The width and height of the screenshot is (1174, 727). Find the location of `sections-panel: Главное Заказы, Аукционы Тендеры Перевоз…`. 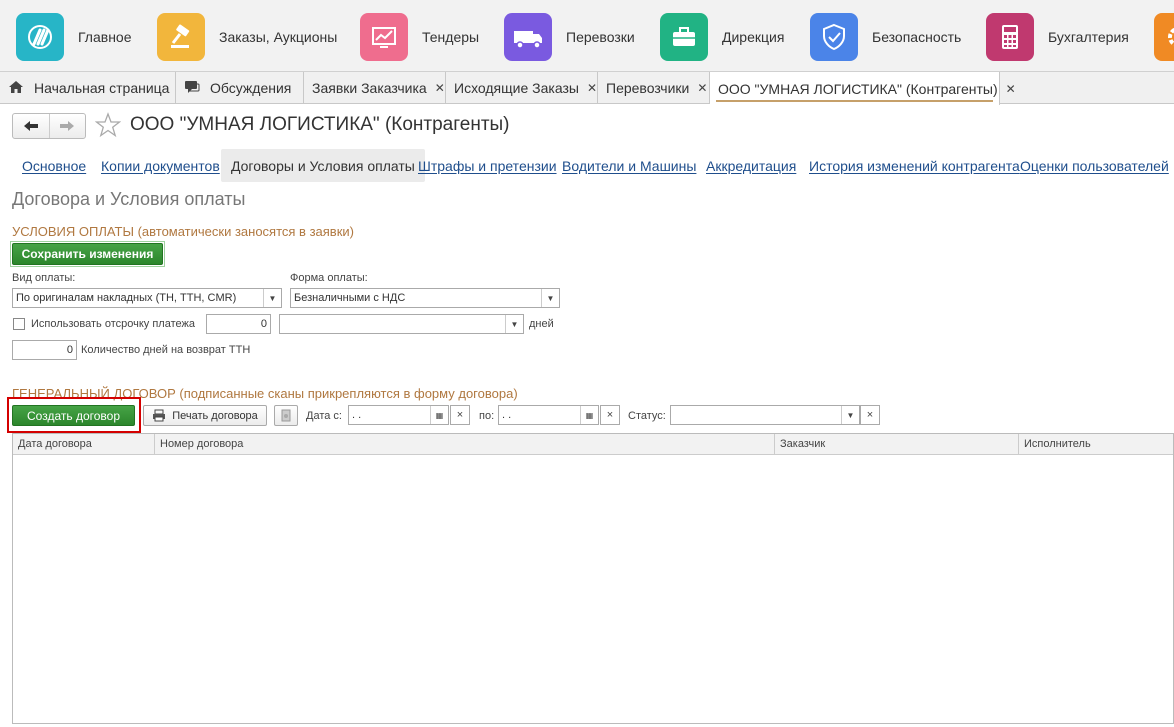

sections-panel: Главное Заказы, Аукционы Тендеры Перевоз… is located at coordinates (587, 36).